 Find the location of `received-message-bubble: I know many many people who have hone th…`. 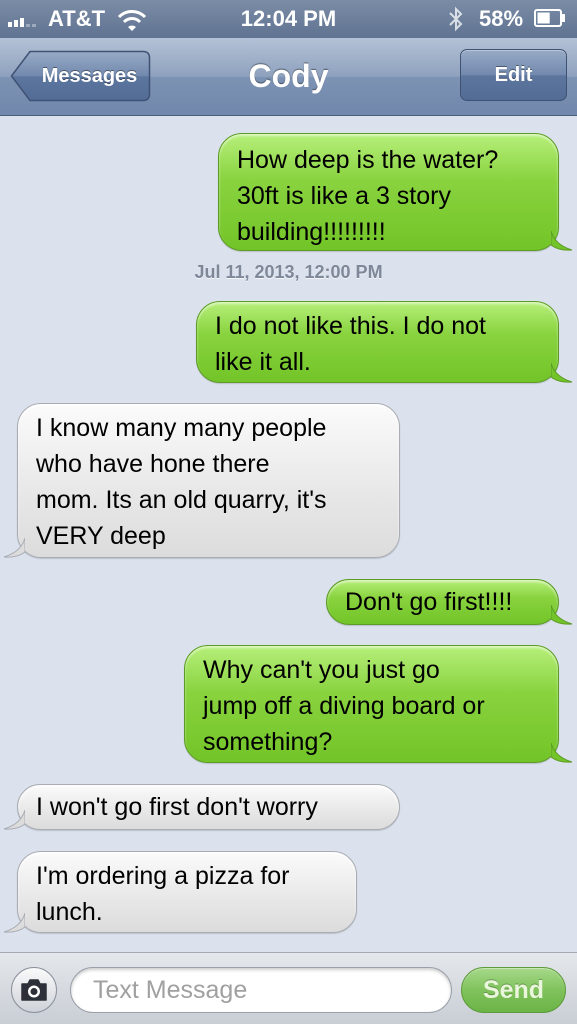

received-message-bubble: I know many many people who have hone th… is located at coordinates (201, 480).